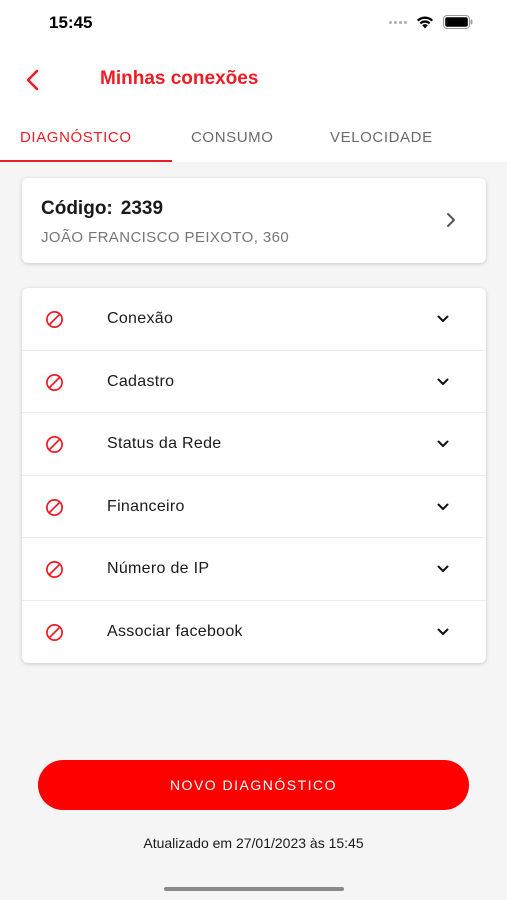  Describe the element at coordinates (254, 444) in the screenshot. I see `diagnostic-item-status-da-rede: Status da Rede` at that location.